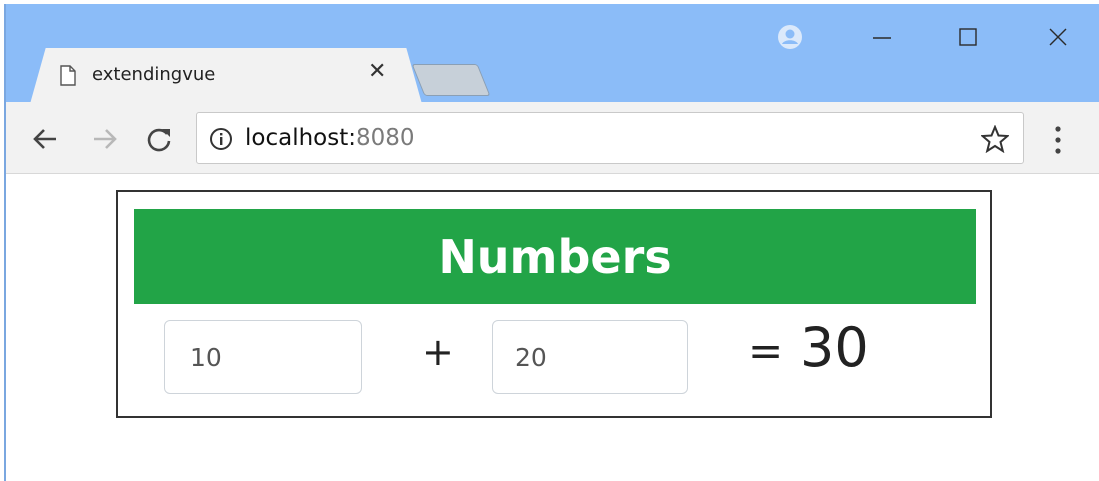  What do you see at coordinates (995, 139) in the screenshot?
I see `star-icon` at bounding box center [995, 139].